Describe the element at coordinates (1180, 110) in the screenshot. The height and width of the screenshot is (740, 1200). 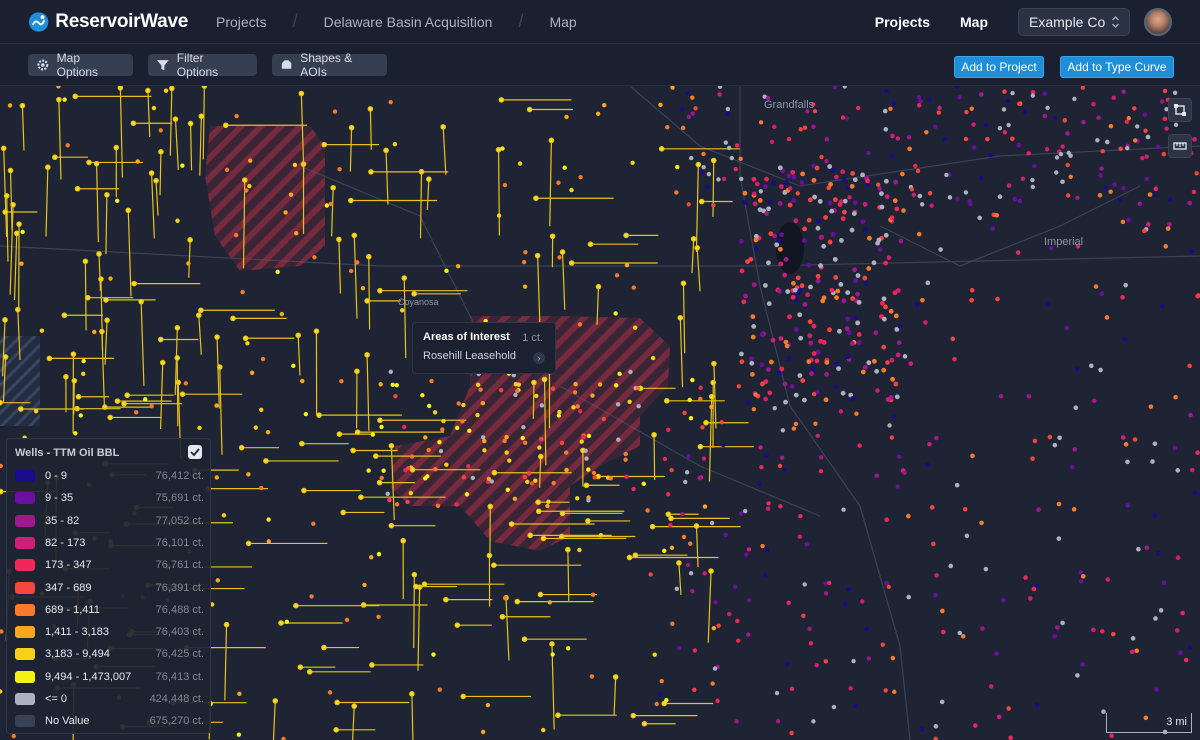
I see `draw-shape-button` at that location.